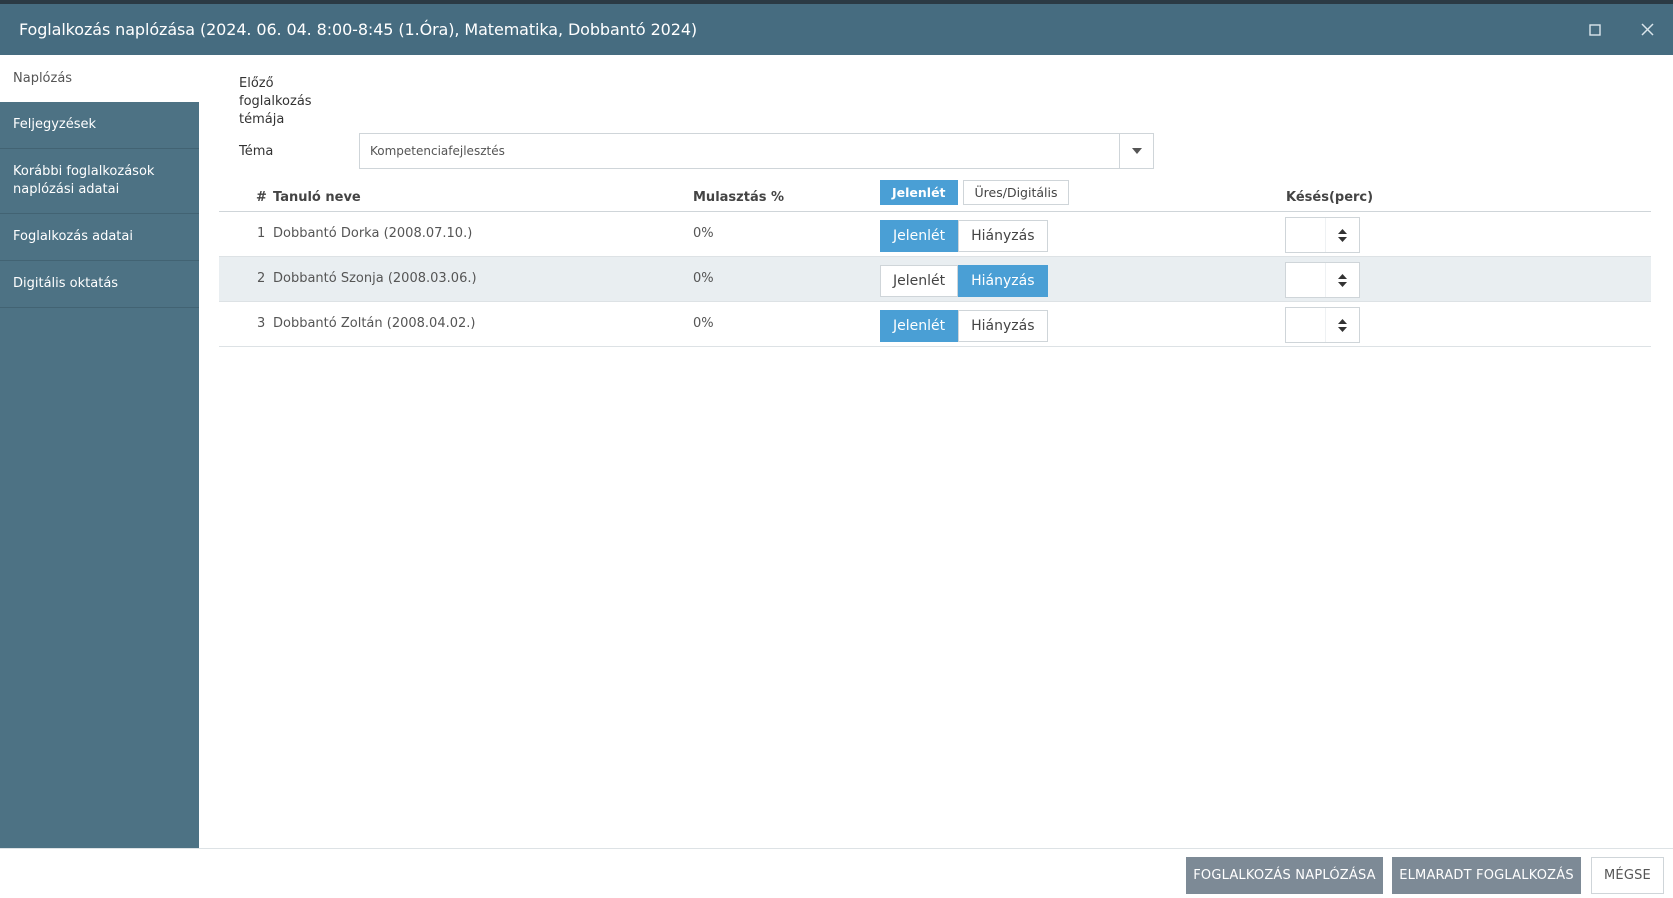 Image resolution: width=1673 pixels, height=898 pixels. I want to click on column-header-absence-percent: Mulasztás %, so click(738, 197).